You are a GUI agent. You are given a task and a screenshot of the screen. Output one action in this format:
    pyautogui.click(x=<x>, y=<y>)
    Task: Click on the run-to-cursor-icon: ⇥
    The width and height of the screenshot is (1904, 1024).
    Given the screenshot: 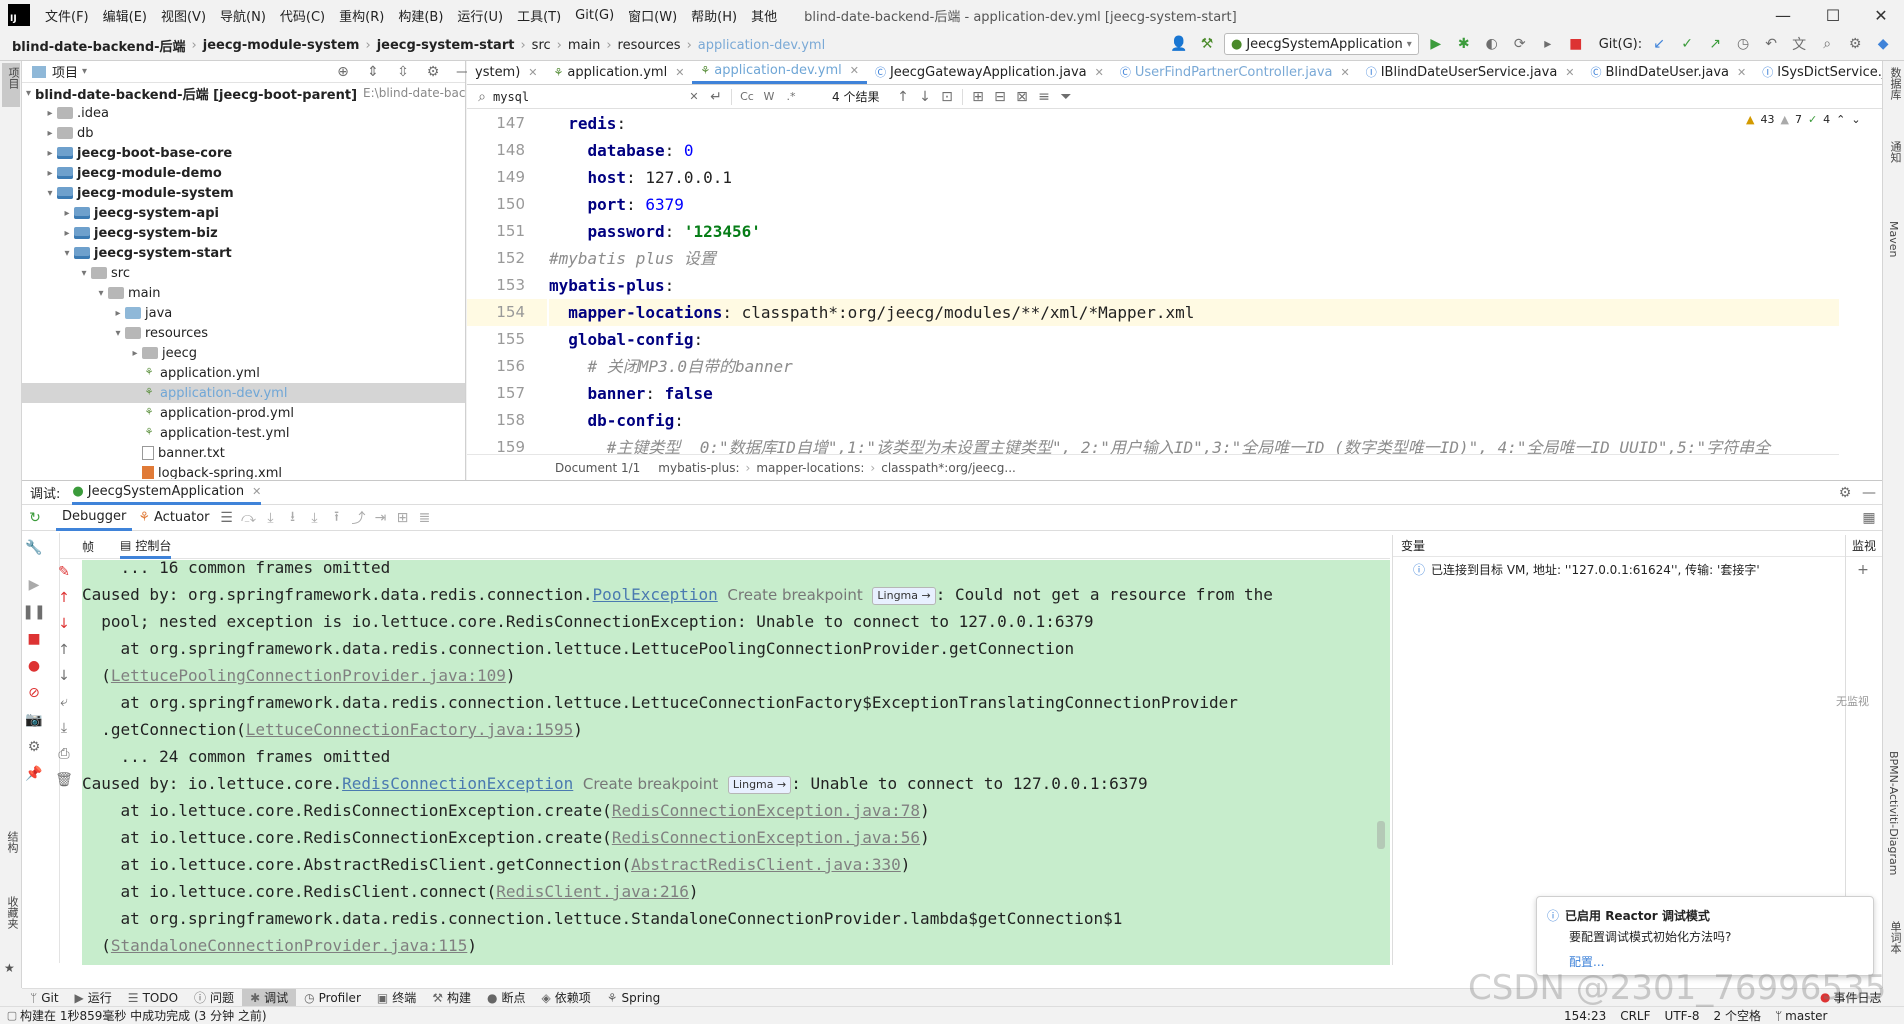 What is the action you would take?
    pyautogui.click(x=381, y=518)
    